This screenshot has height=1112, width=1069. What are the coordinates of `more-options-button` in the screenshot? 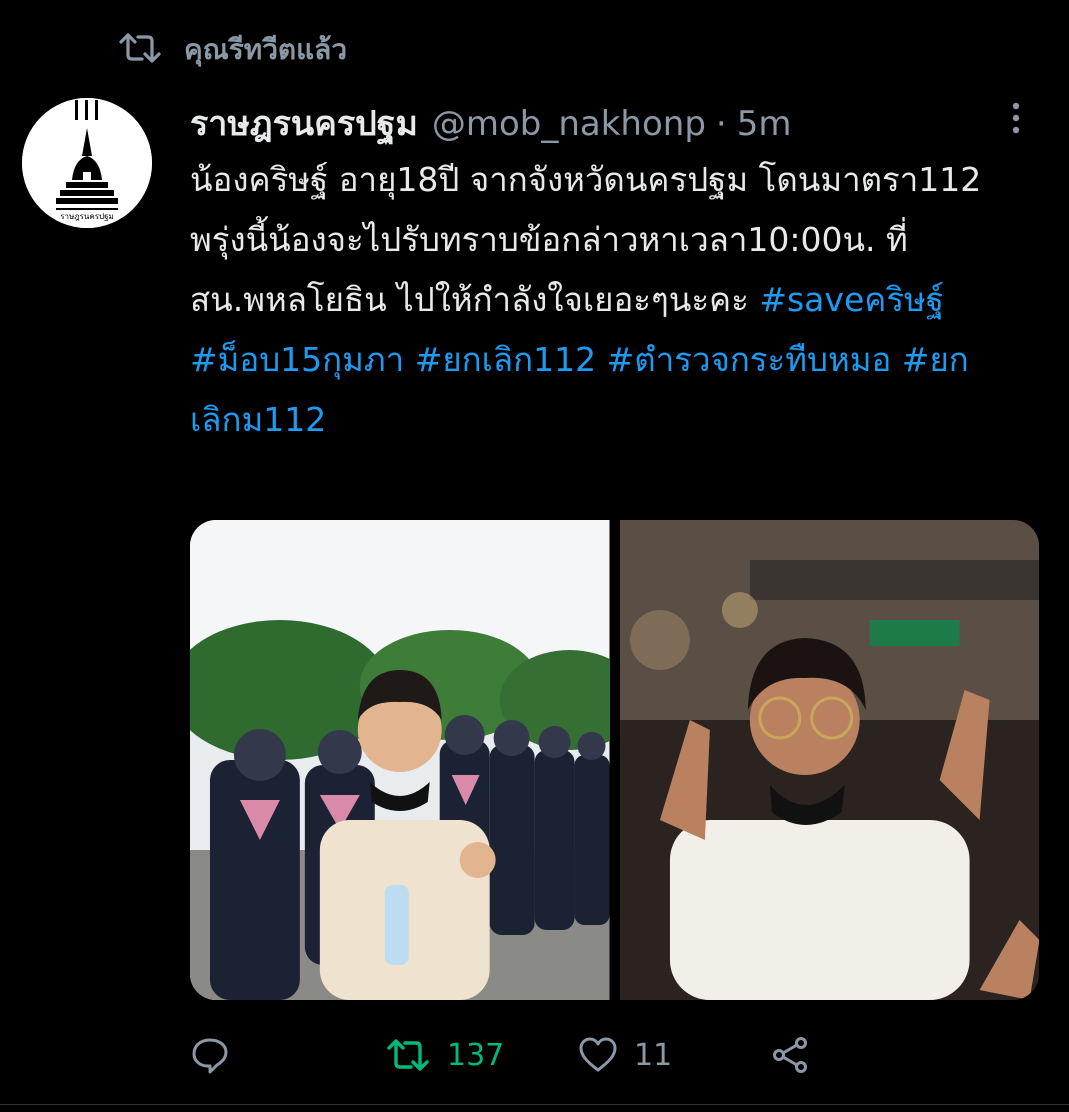 It's located at (1016, 118).